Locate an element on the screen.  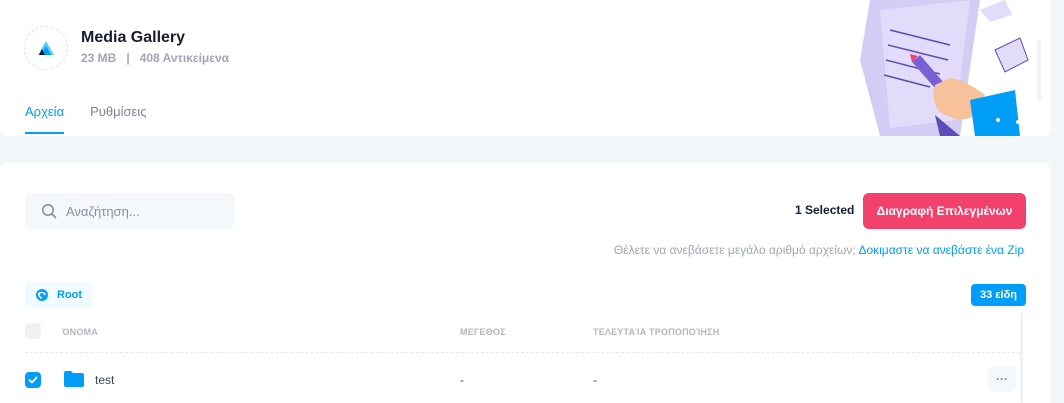
app-meta: 23 MB | 408 Αντικείμενα is located at coordinates (155, 58).